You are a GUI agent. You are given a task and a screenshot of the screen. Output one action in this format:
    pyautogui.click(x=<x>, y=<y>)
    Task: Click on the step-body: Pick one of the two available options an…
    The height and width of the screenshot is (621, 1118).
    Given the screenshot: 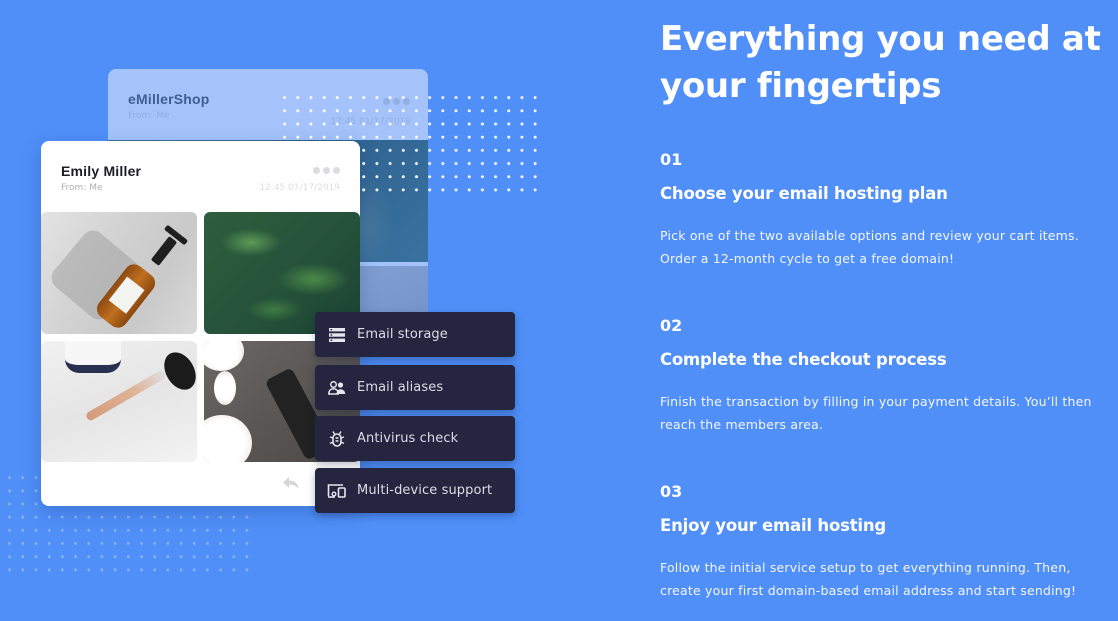 What is the action you would take?
    pyautogui.click(x=869, y=247)
    